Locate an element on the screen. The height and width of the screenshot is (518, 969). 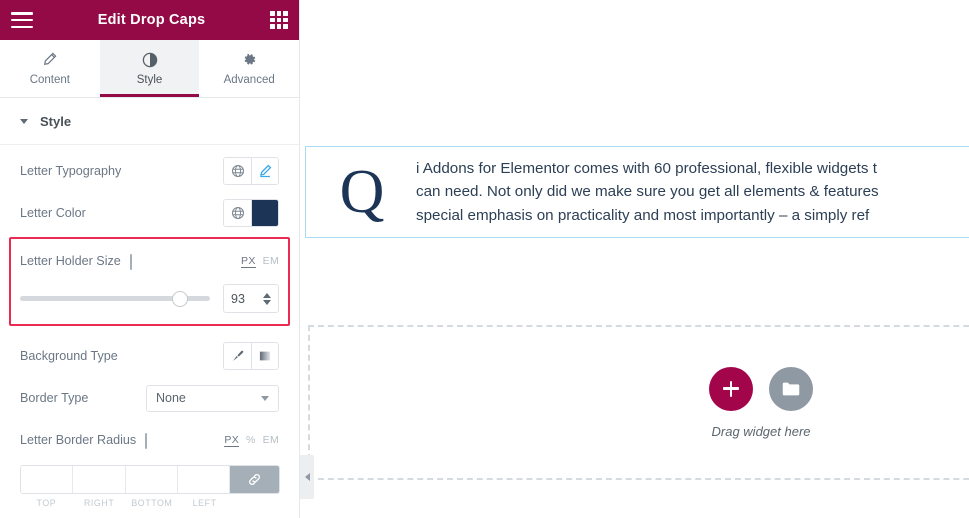
dropzone-label: Drag widget here is located at coordinates (761, 431).